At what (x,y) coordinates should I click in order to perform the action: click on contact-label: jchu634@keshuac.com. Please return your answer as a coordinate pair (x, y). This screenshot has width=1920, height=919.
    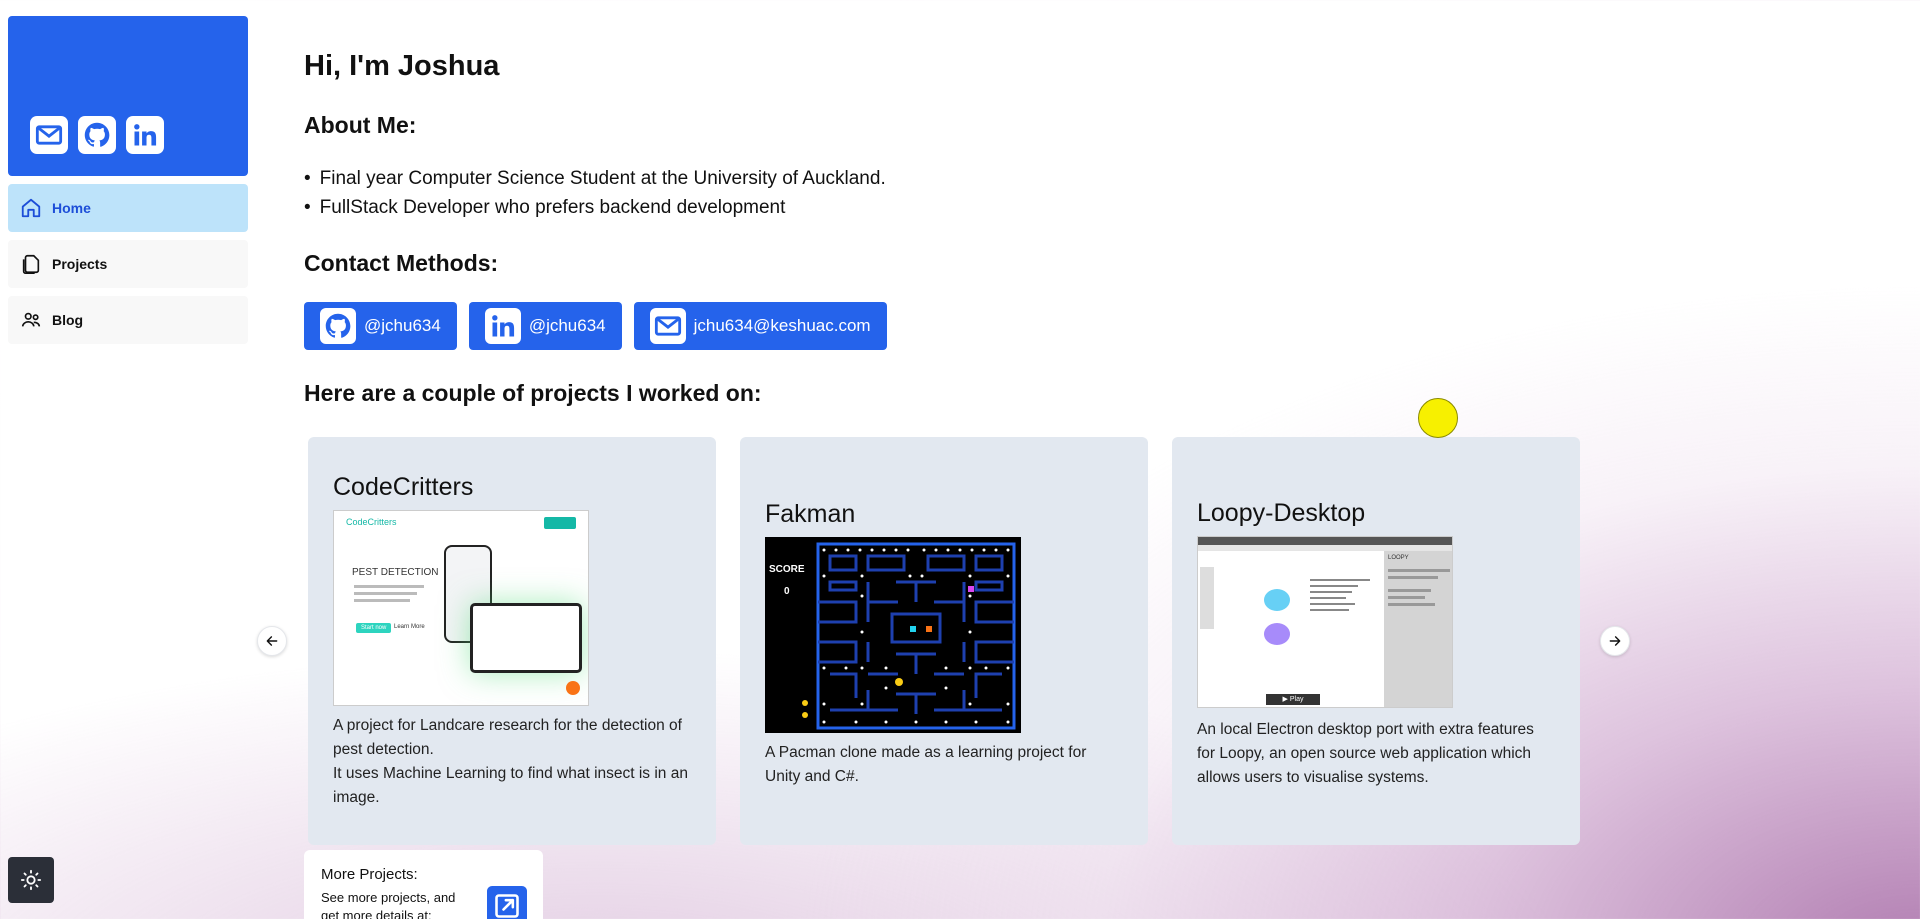
    Looking at the image, I should click on (782, 325).